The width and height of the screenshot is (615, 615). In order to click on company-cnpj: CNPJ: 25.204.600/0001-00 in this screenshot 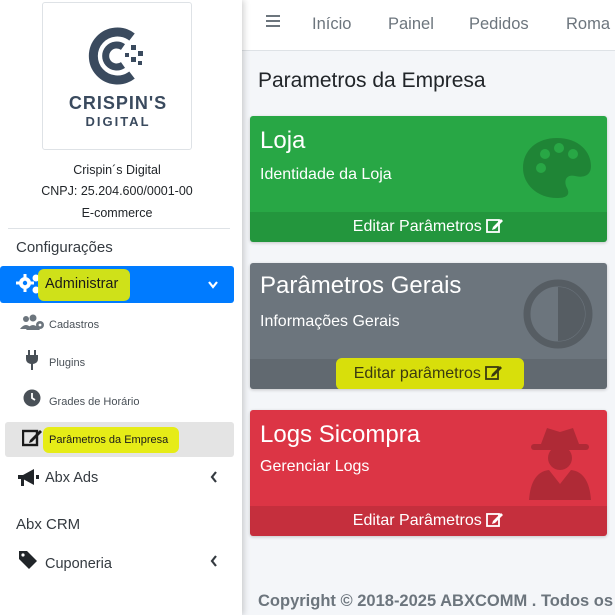, I will do `click(117, 191)`.